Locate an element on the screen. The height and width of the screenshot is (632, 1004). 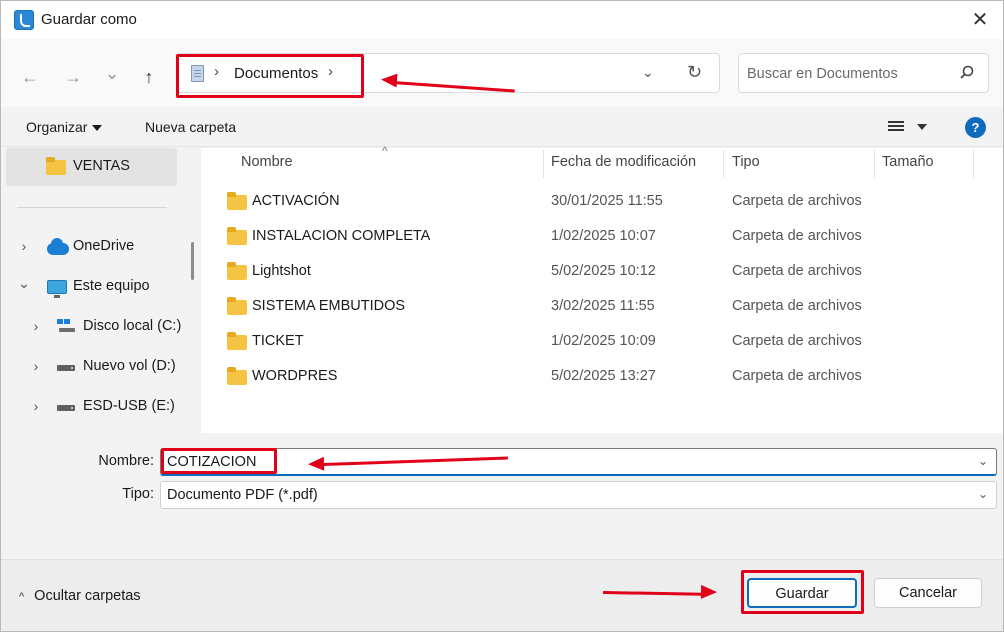
command-toolbar: Organizar Nueva carpeta ? is located at coordinates (502, 127).